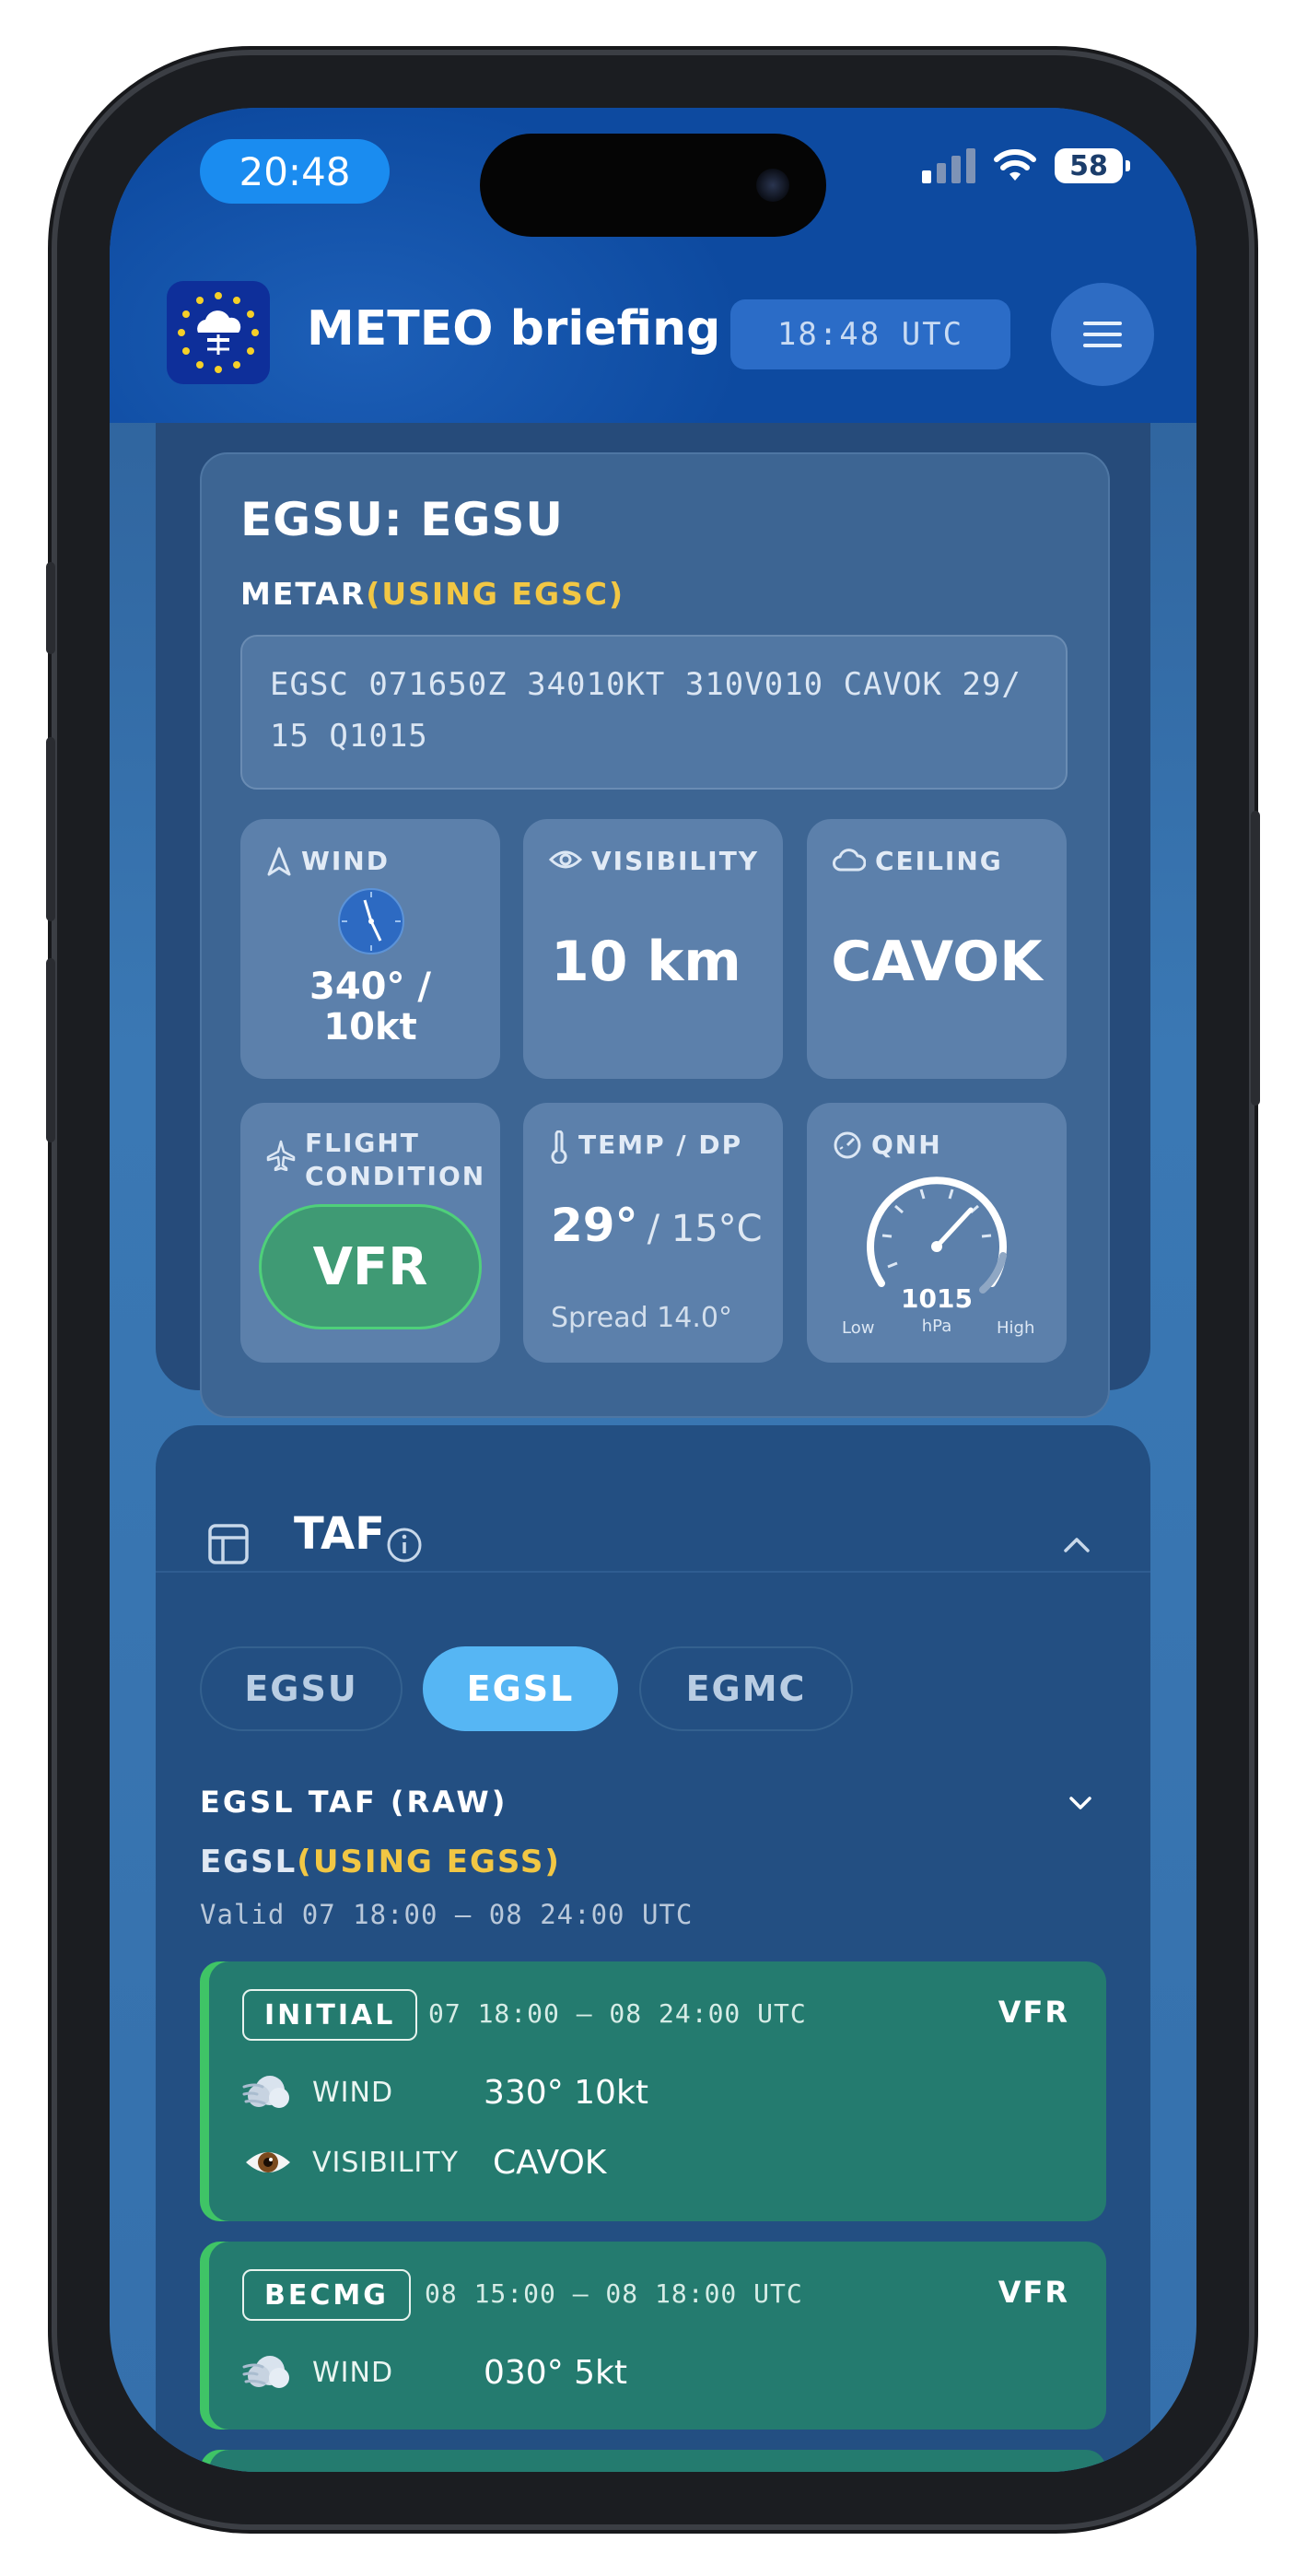 The width and height of the screenshot is (1307, 2576). What do you see at coordinates (295, 171) in the screenshot?
I see `status-time: 20:48` at bounding box center [295, 171].